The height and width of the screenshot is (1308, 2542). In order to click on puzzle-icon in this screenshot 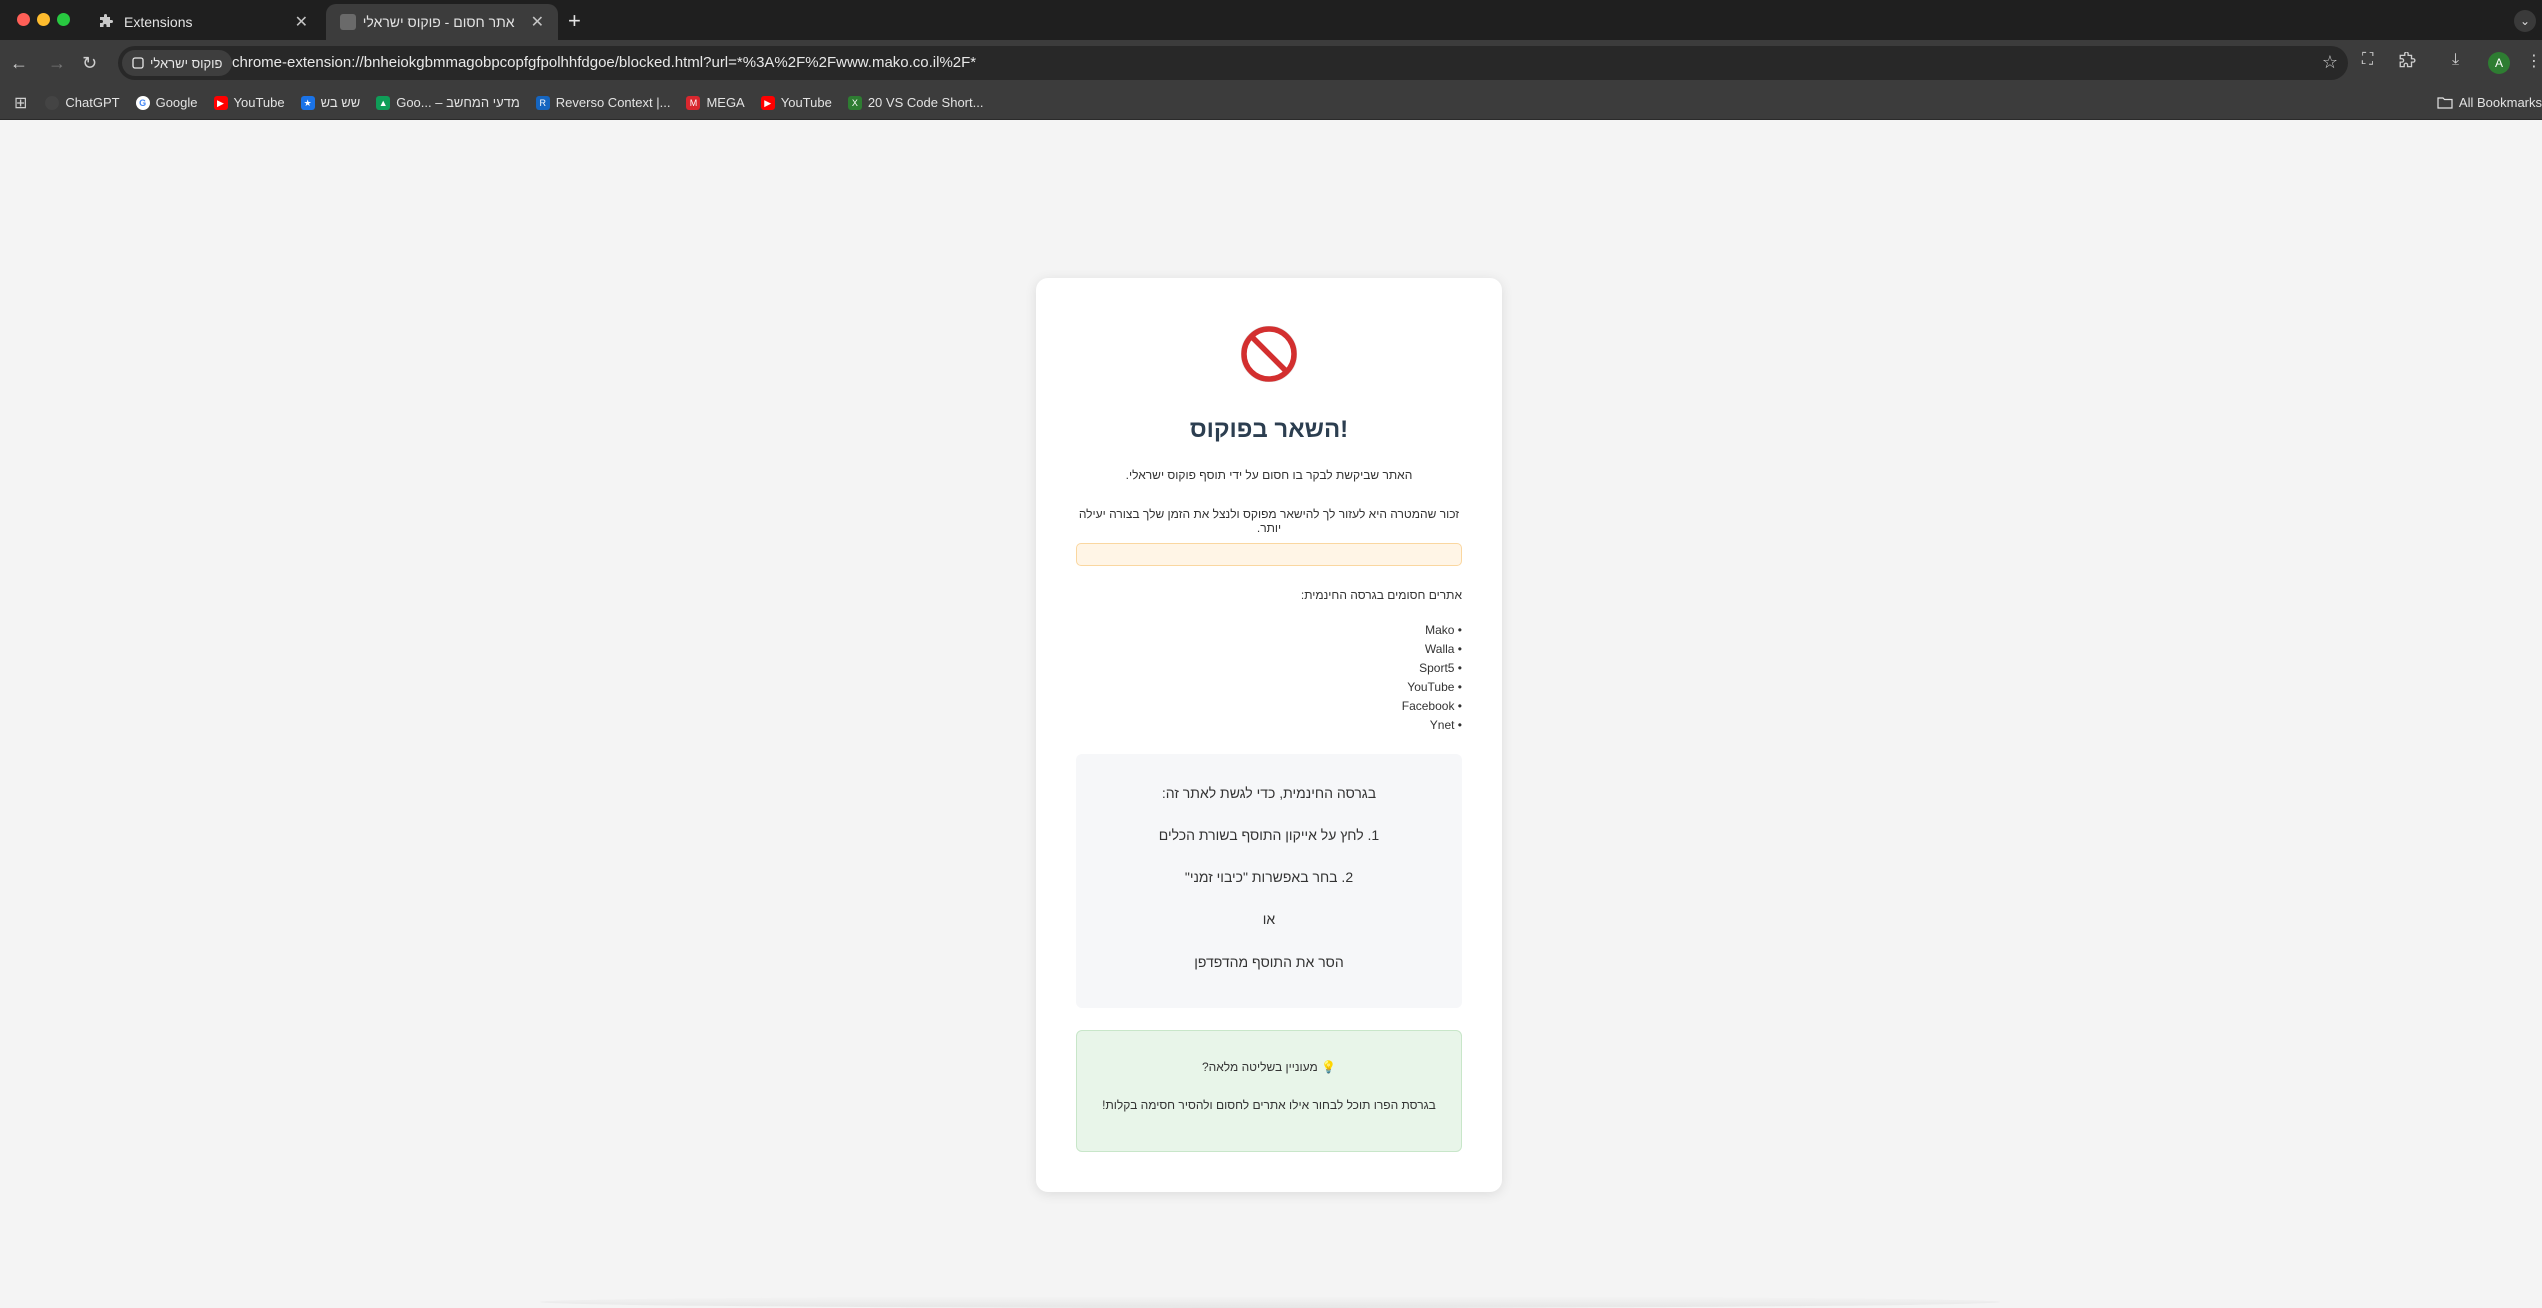, I will do `click(106, 20)`.